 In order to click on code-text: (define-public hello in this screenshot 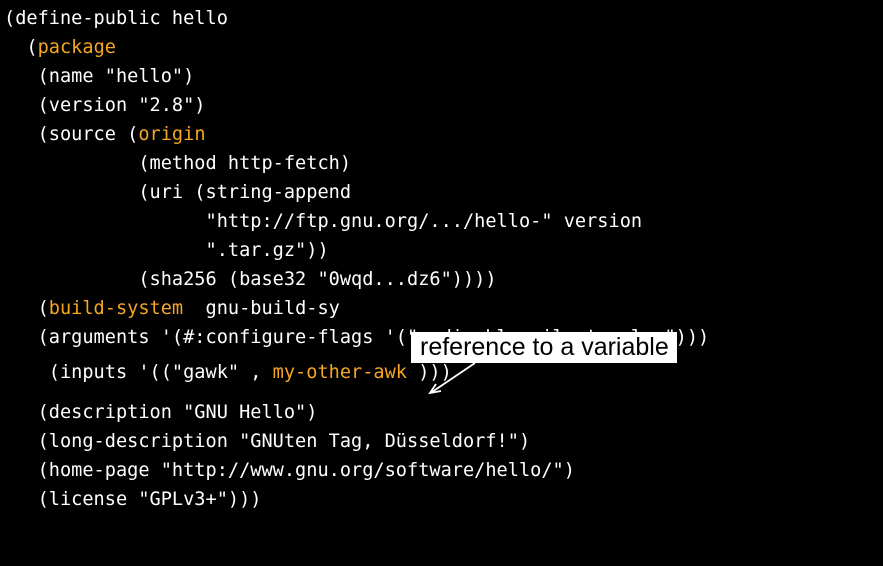, I will do `click(116, 18)`.